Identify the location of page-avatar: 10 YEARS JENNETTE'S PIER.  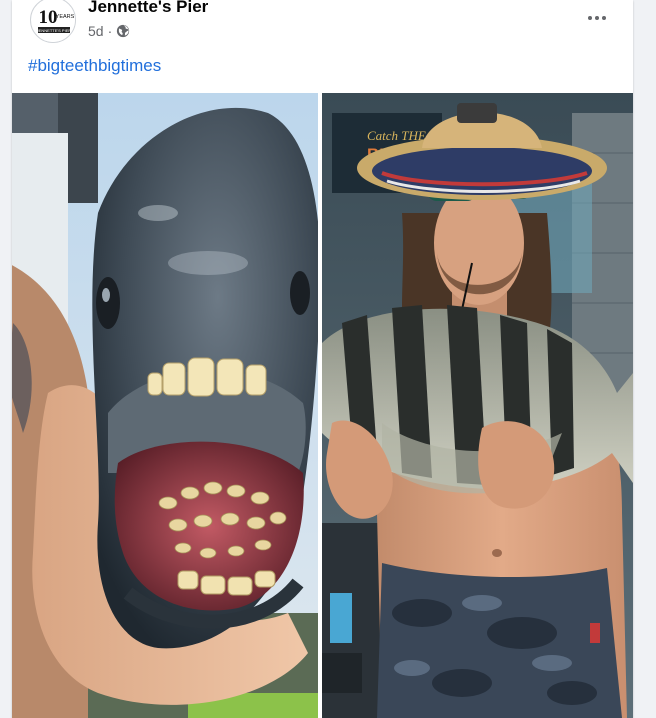
(53, 21).